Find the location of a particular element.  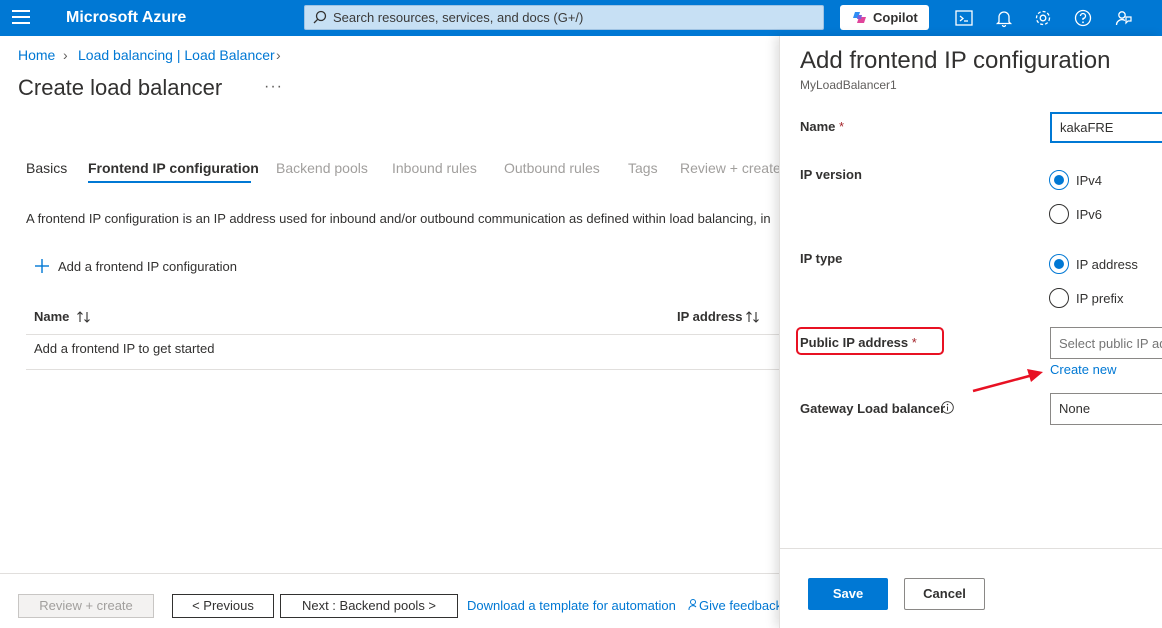

cloud-shell-icon is located at coordinates (964, 18).